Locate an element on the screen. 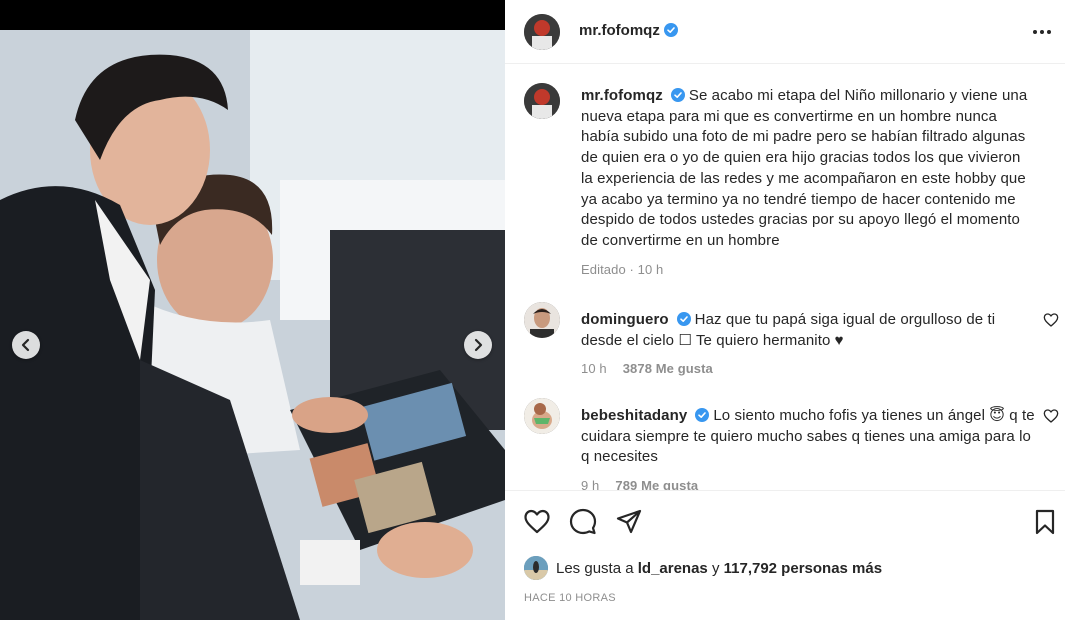  liker-avatar-image is located at coordinates (536, 568).